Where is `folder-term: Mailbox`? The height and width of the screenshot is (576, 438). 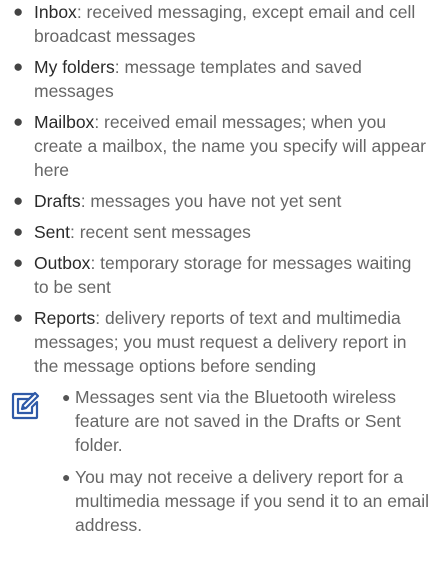
folder-term: Mailbox is located at coordinates (64, 122).